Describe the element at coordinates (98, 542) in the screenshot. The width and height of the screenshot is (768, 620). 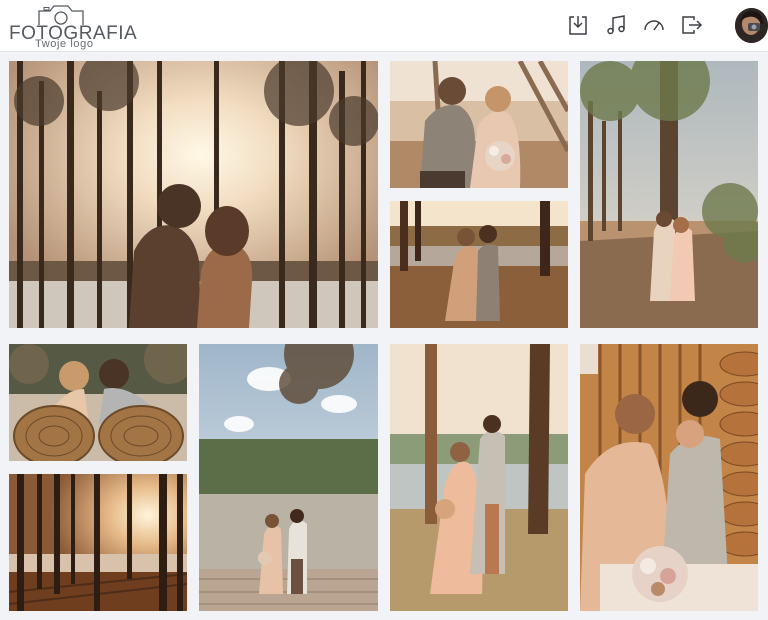
I see `photo-forest-sun-trees` at that location.